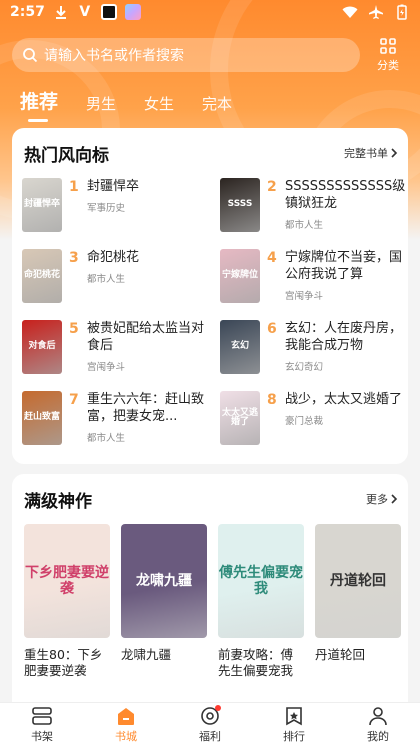 This screenshot has height=747, width=420. I want to click on cover-title: 下乡肥妻要逆袭, so click(67, 580).